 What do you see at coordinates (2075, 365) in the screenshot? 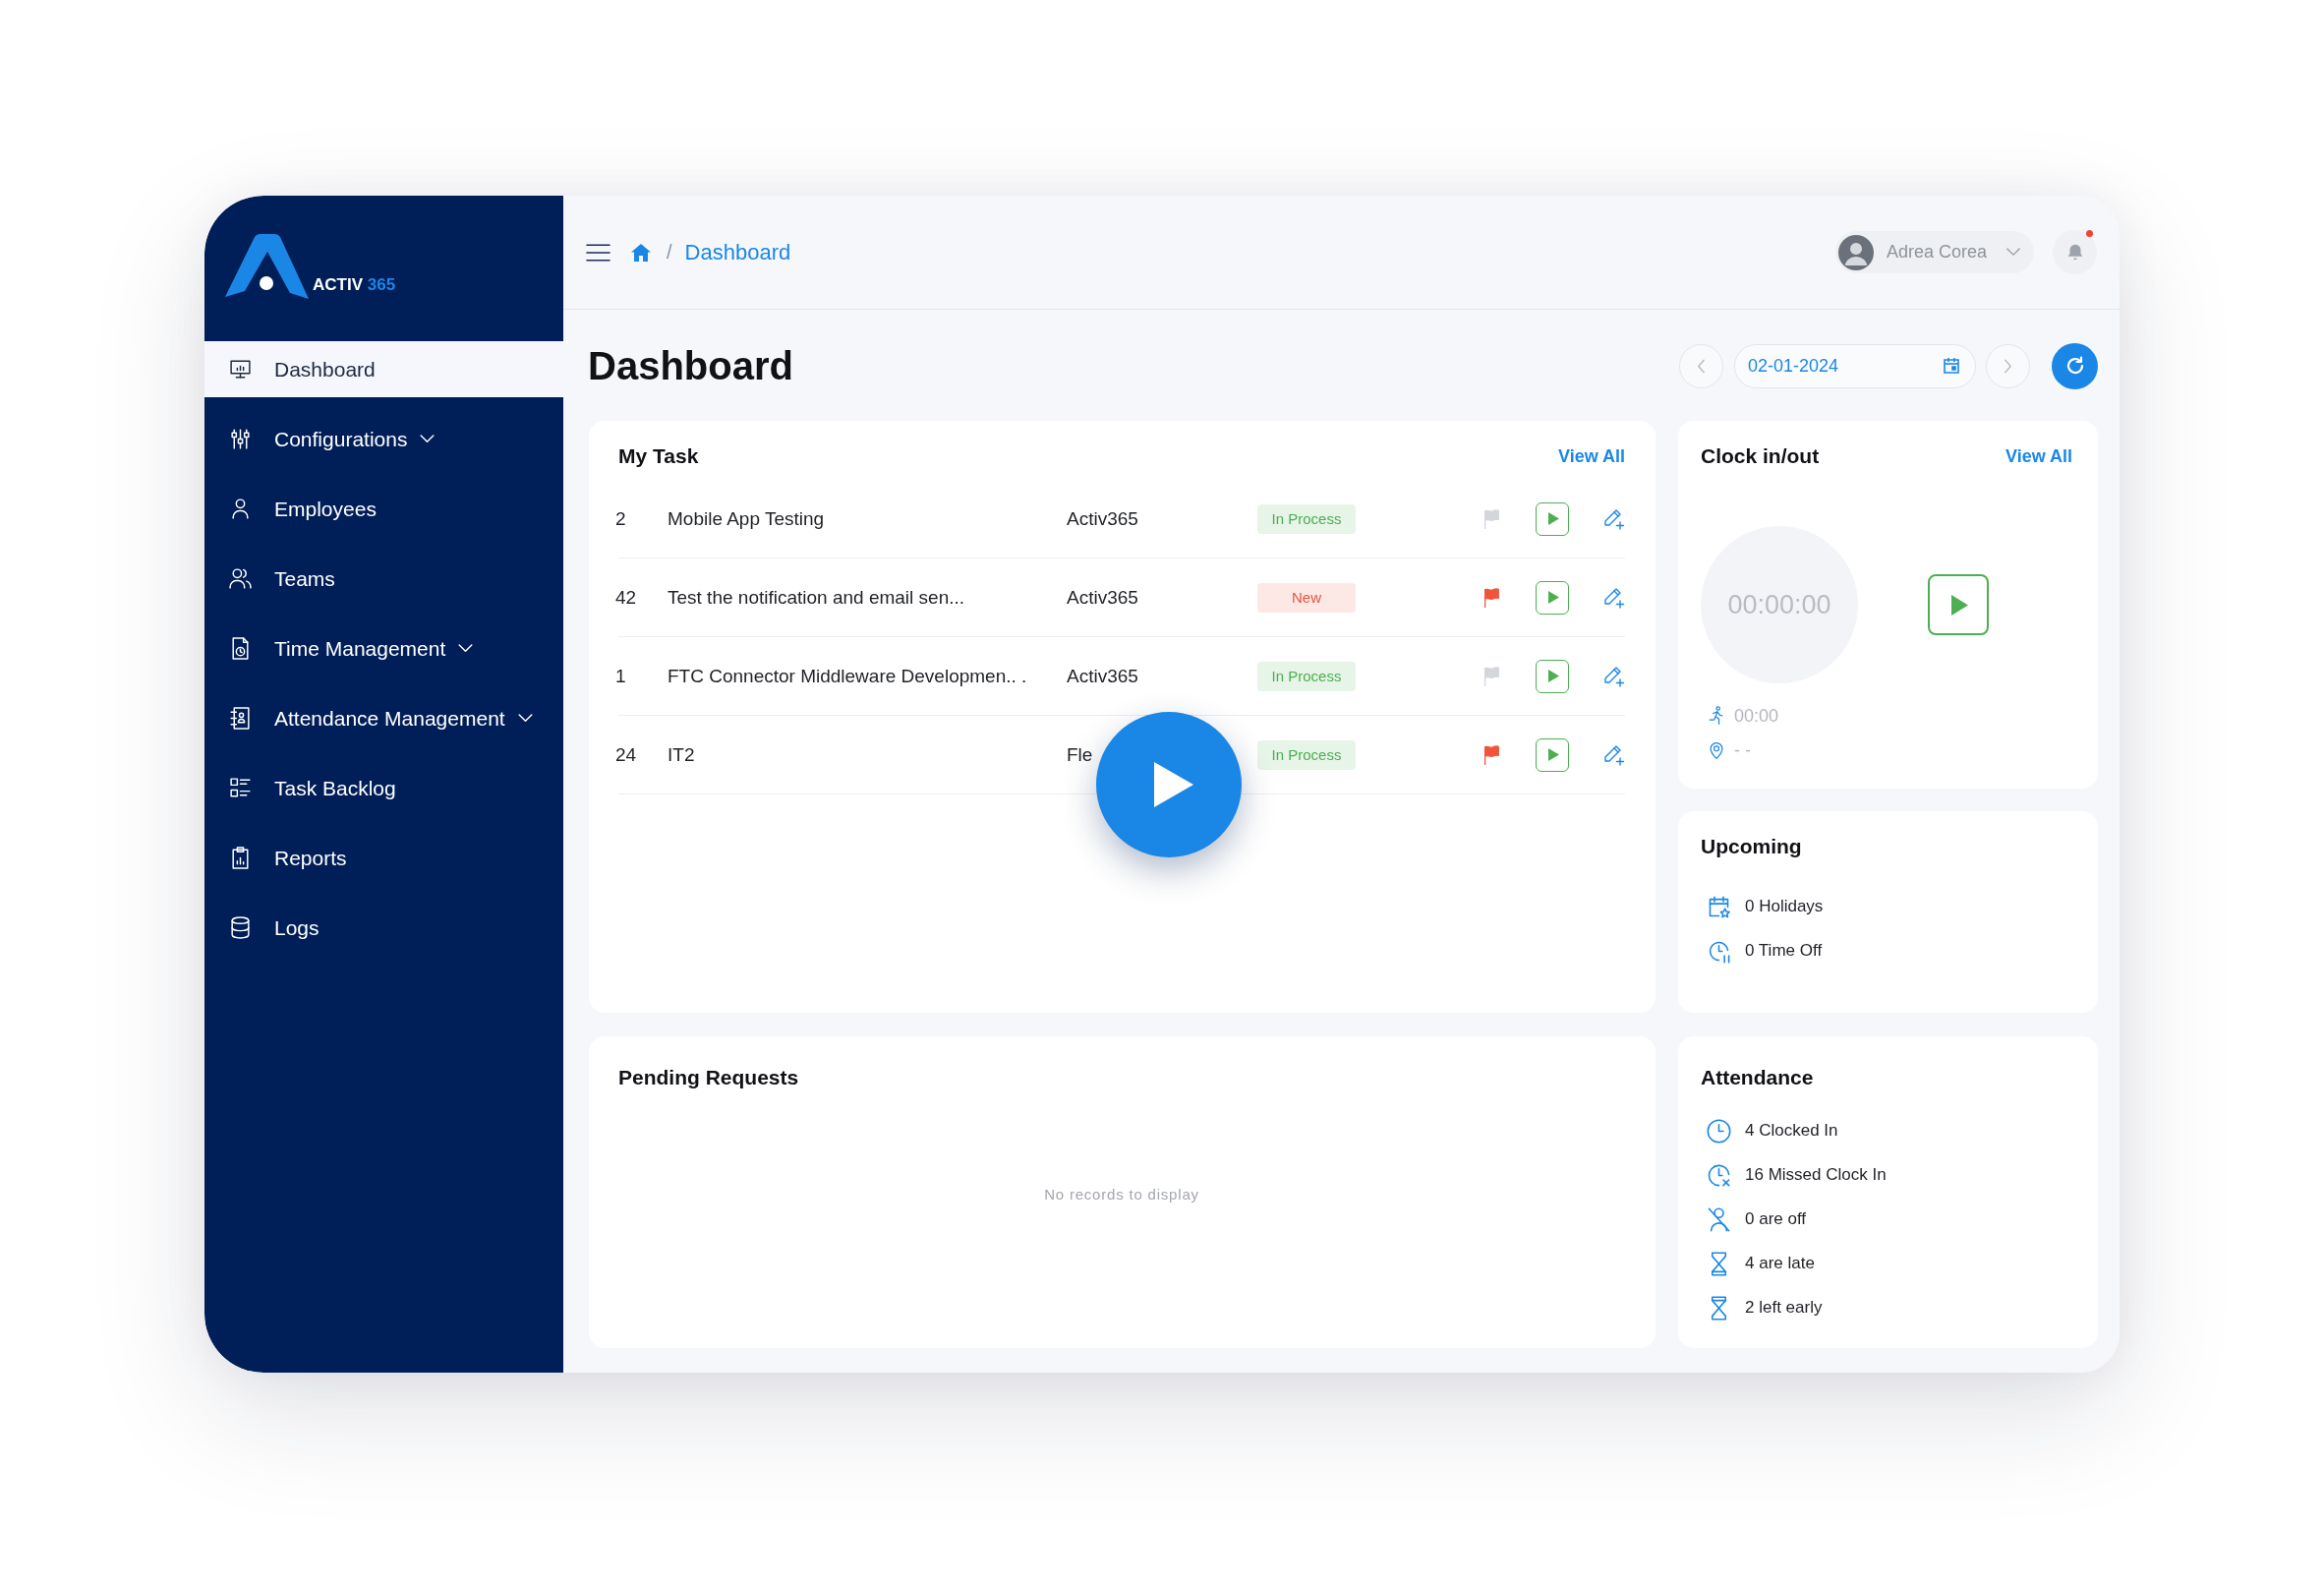
I see `refresh-button` at bounding box center [2075, 365].